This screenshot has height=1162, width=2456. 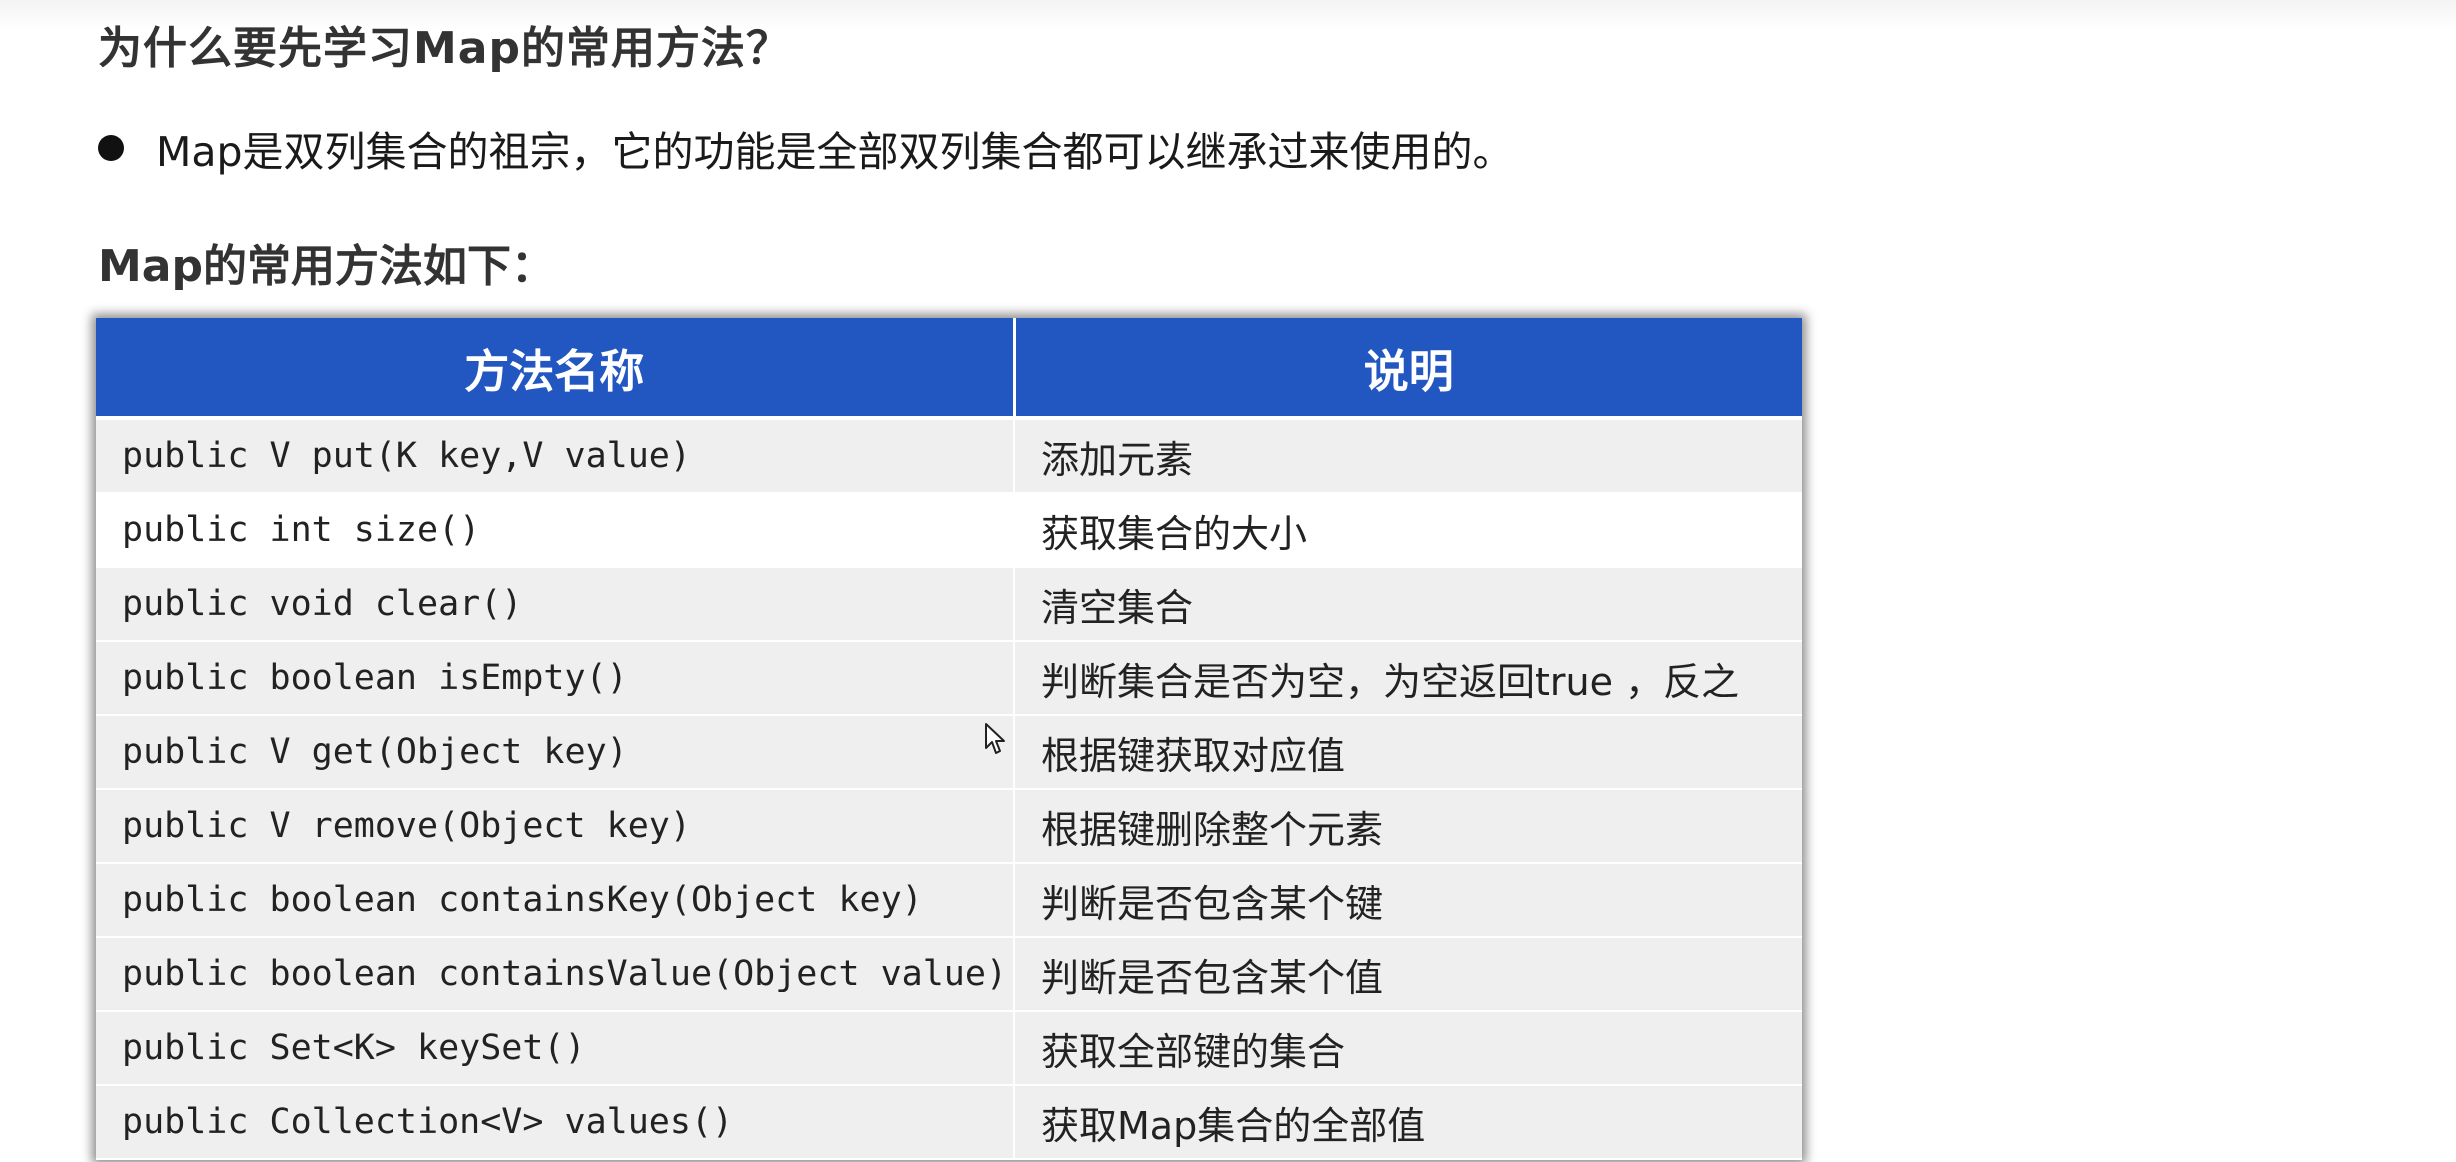 I want to click on method-cell: public Set<K> keySet(), so click(x=555, y=1048).